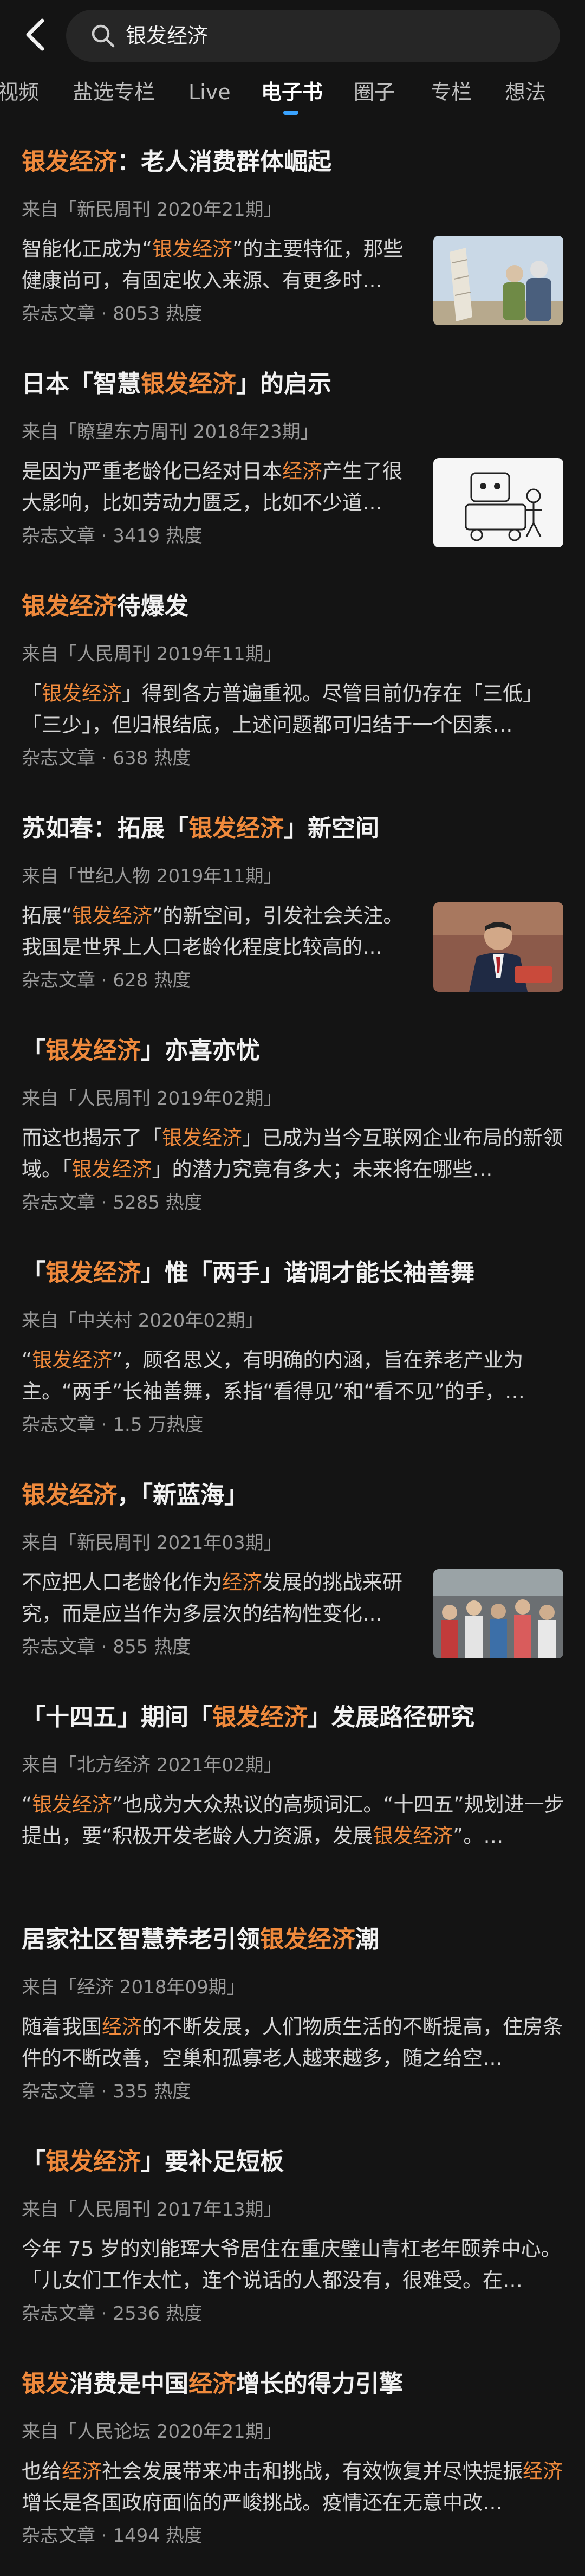 This screenshot has width=585, height=2576. I want to click on crowd-photo, so click(498, 1613).